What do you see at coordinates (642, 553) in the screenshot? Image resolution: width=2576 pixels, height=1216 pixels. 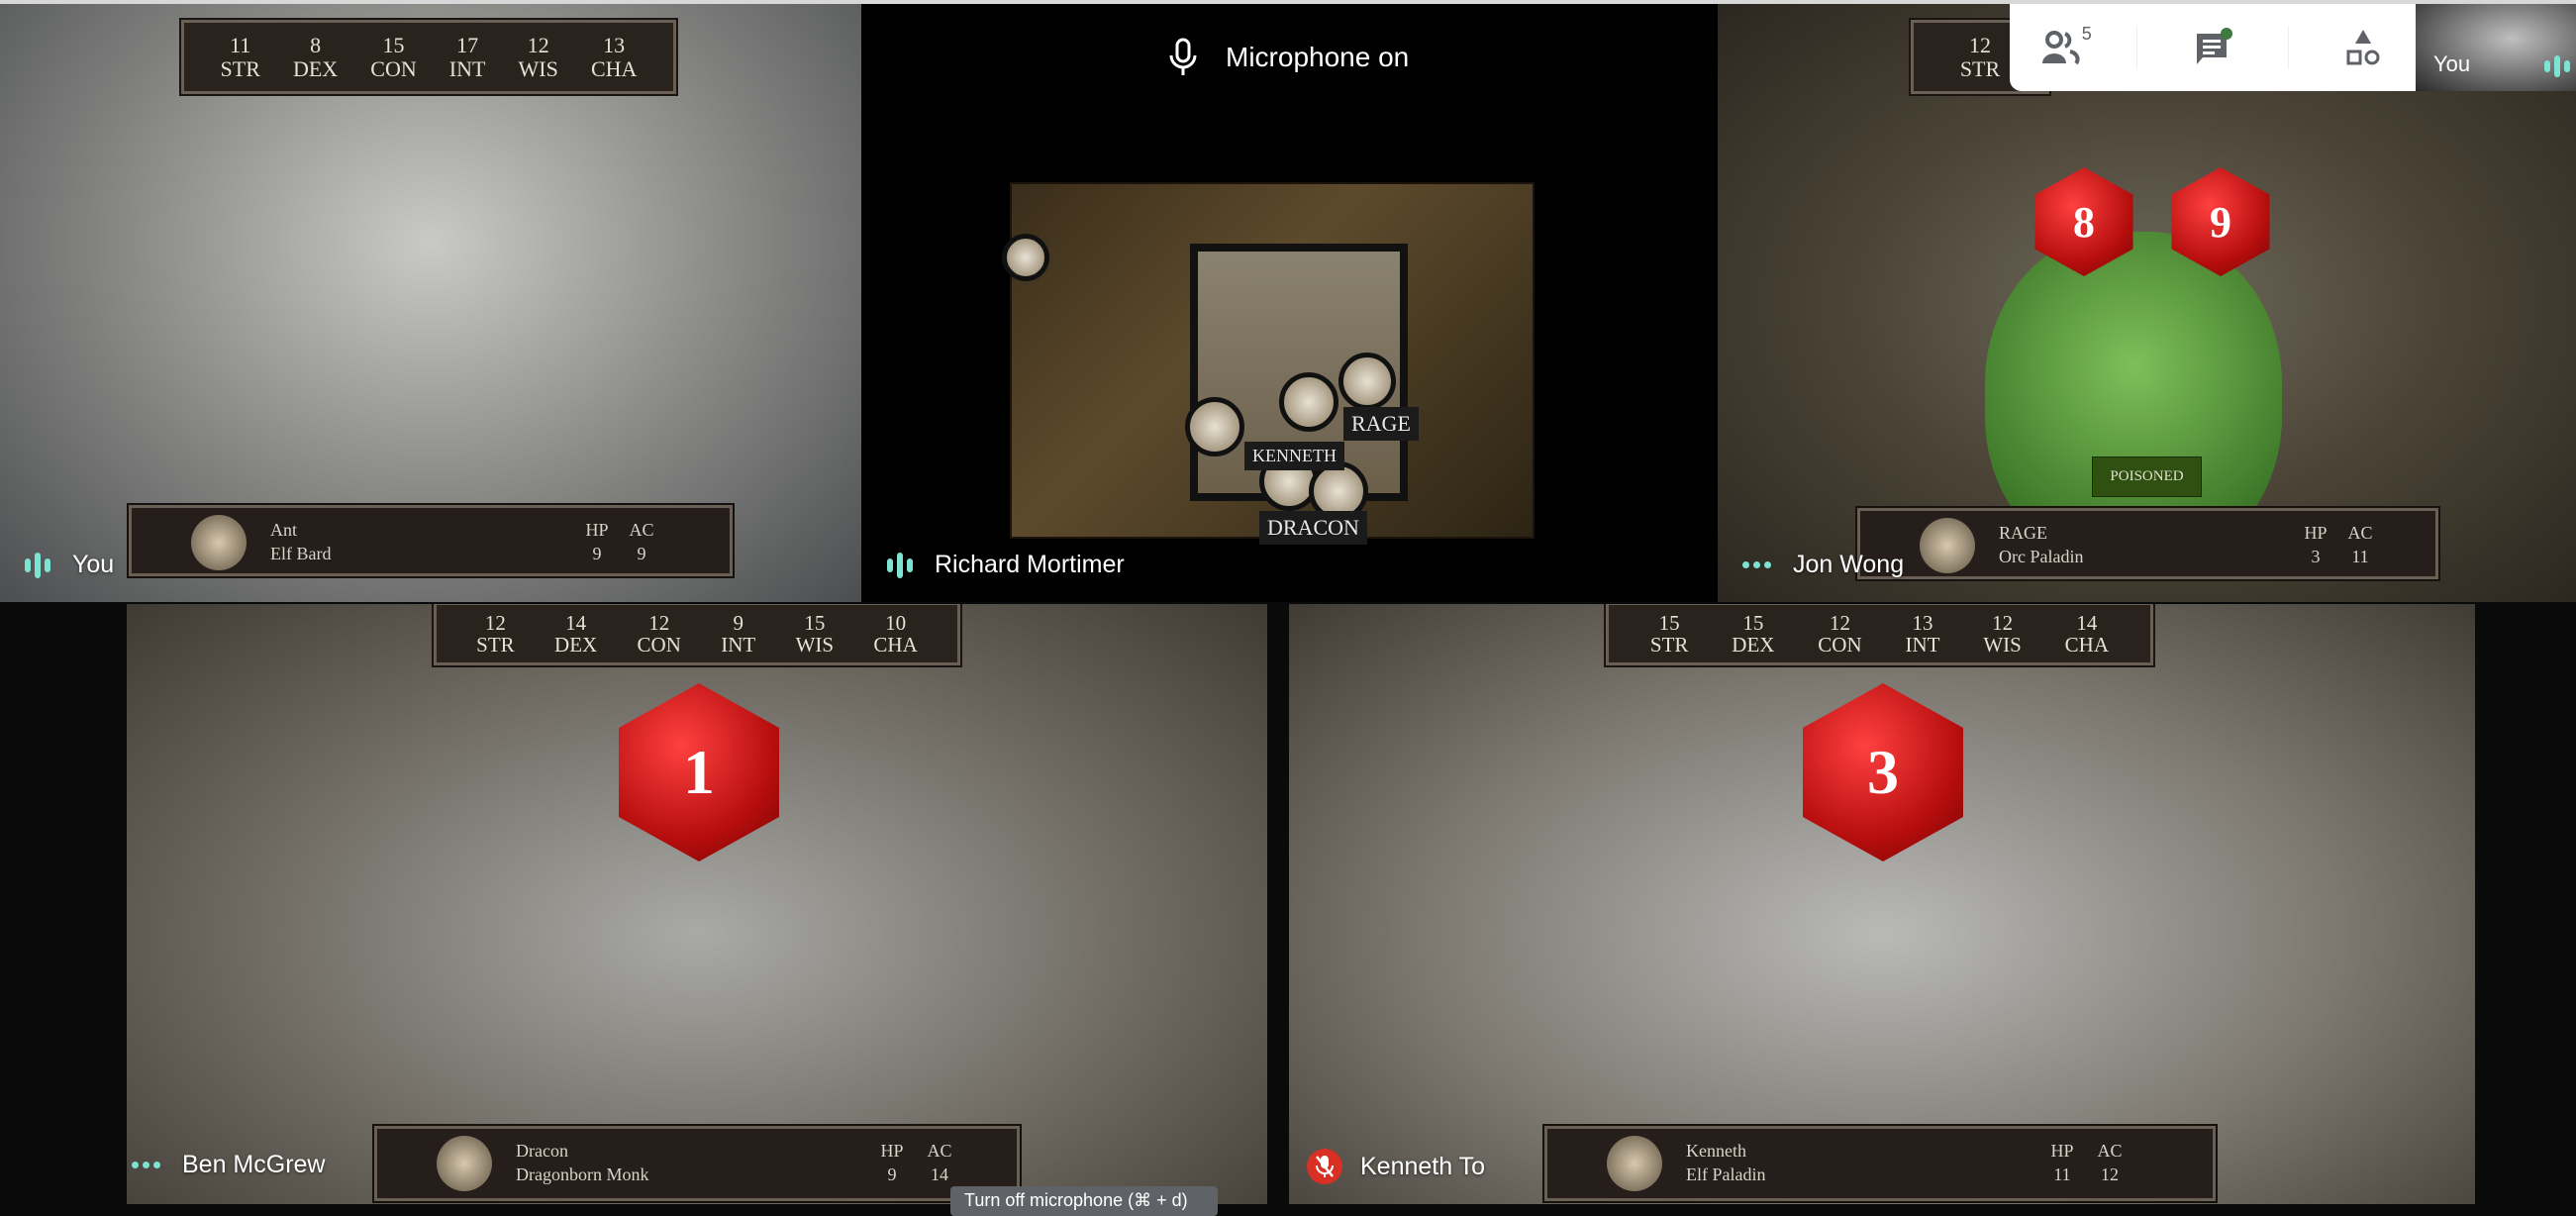 I see `ac-value: 9` at bounding box center [642, 553].